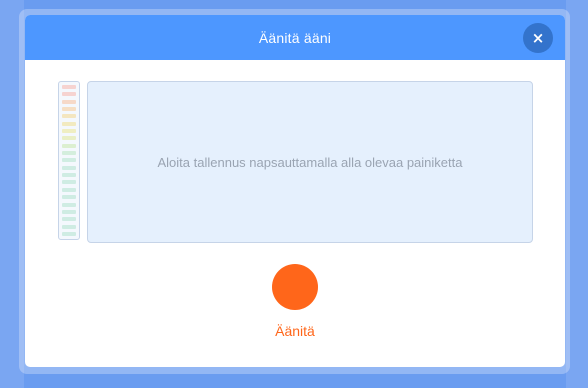 The image size is (588, 388). I want to click on close-button: ×, so click(538, 38).